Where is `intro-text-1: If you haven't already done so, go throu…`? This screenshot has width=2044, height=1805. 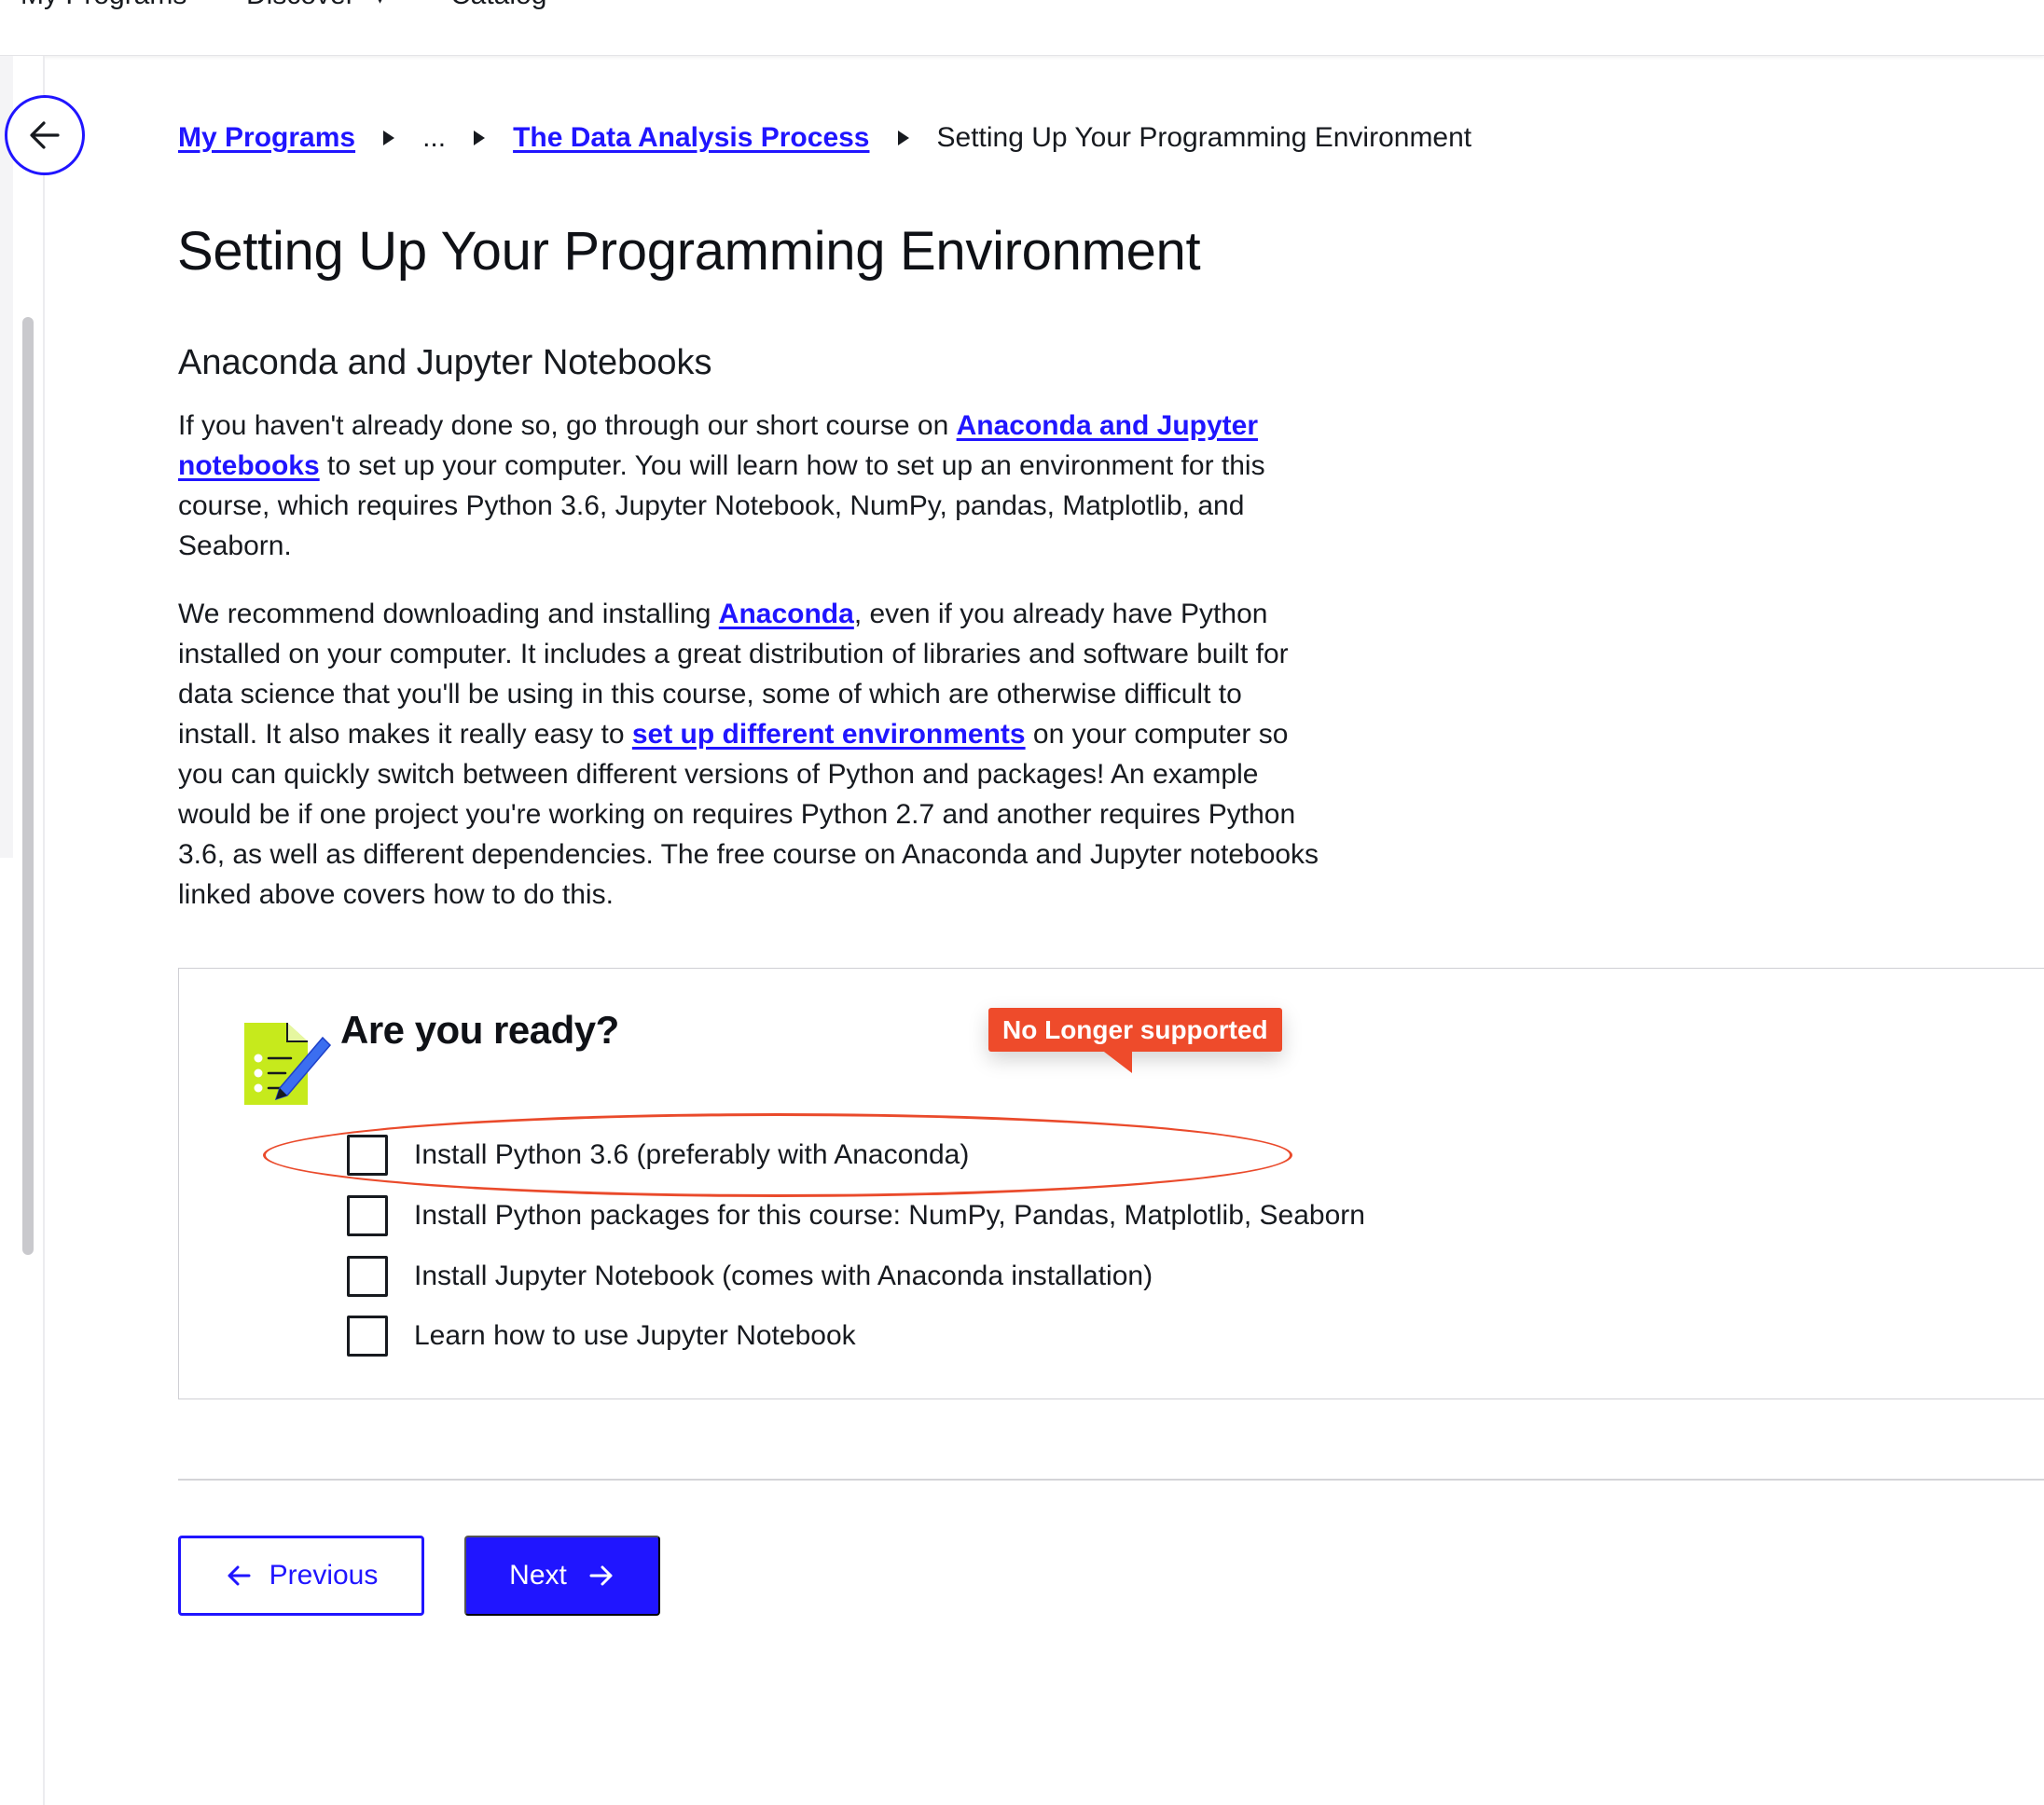 intro-text-1: If you haven't already done so, go throu… is located at coordinates (567, 426).